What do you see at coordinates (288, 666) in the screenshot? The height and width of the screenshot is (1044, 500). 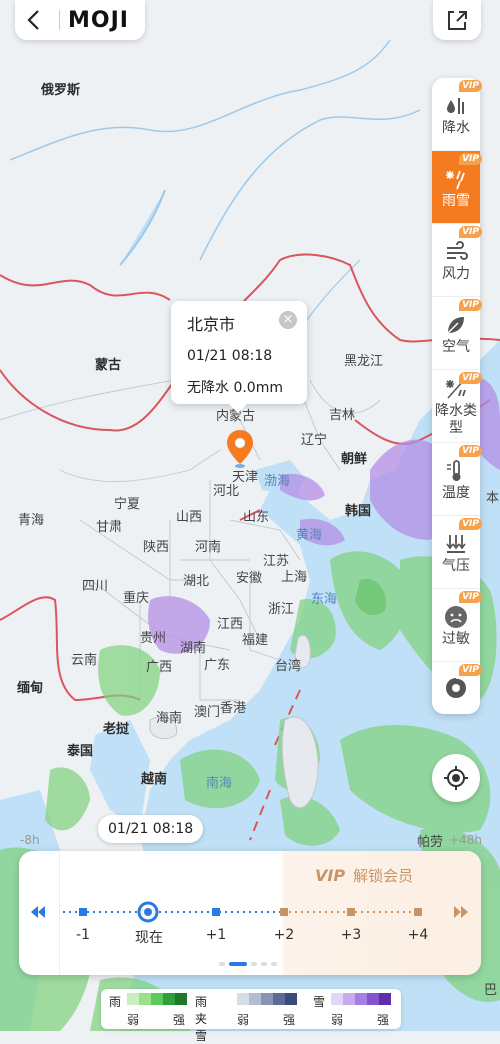 I see `province-label: 台湾` at bounding box center [288, 666].